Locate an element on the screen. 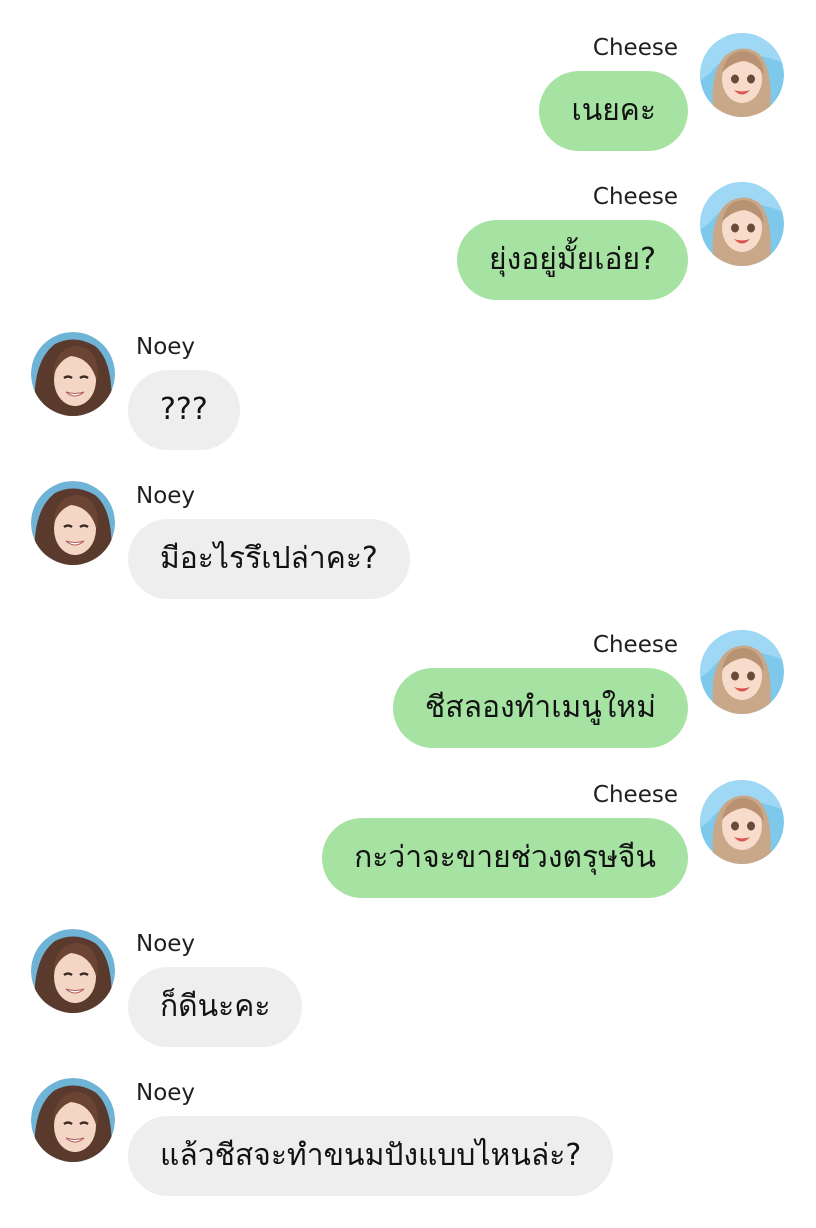  message-bubble: ชีสลองทำเมนูใหม่ is located at coordinates (540, 708).